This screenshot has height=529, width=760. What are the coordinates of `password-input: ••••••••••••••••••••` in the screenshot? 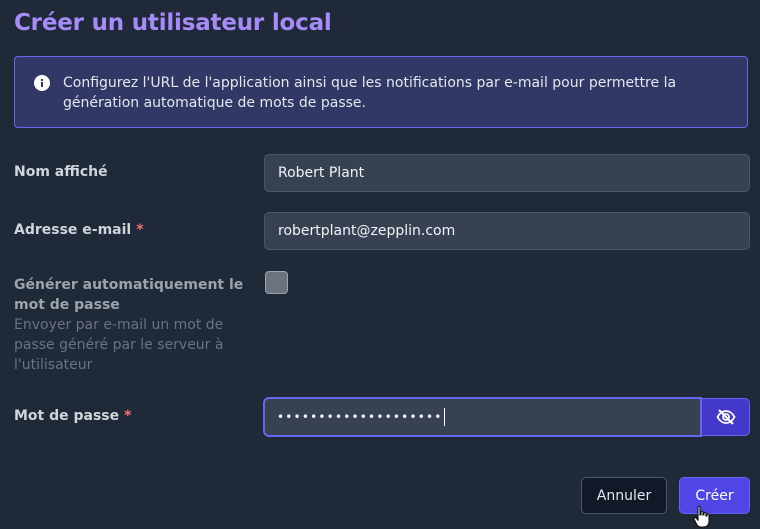 It's located at (482, 417).